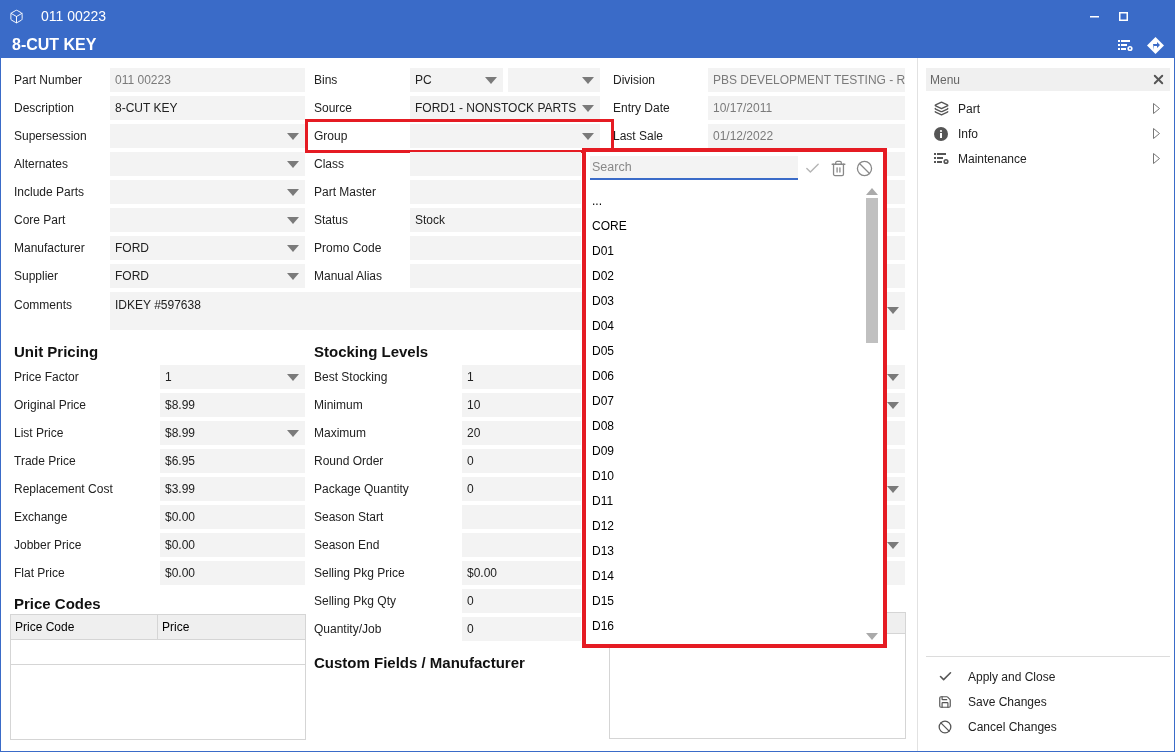 The image size is (1175, 752). Describe the element at coordinates (338, 405) in the screenshot. I see `field-label: Minimum` at that location.